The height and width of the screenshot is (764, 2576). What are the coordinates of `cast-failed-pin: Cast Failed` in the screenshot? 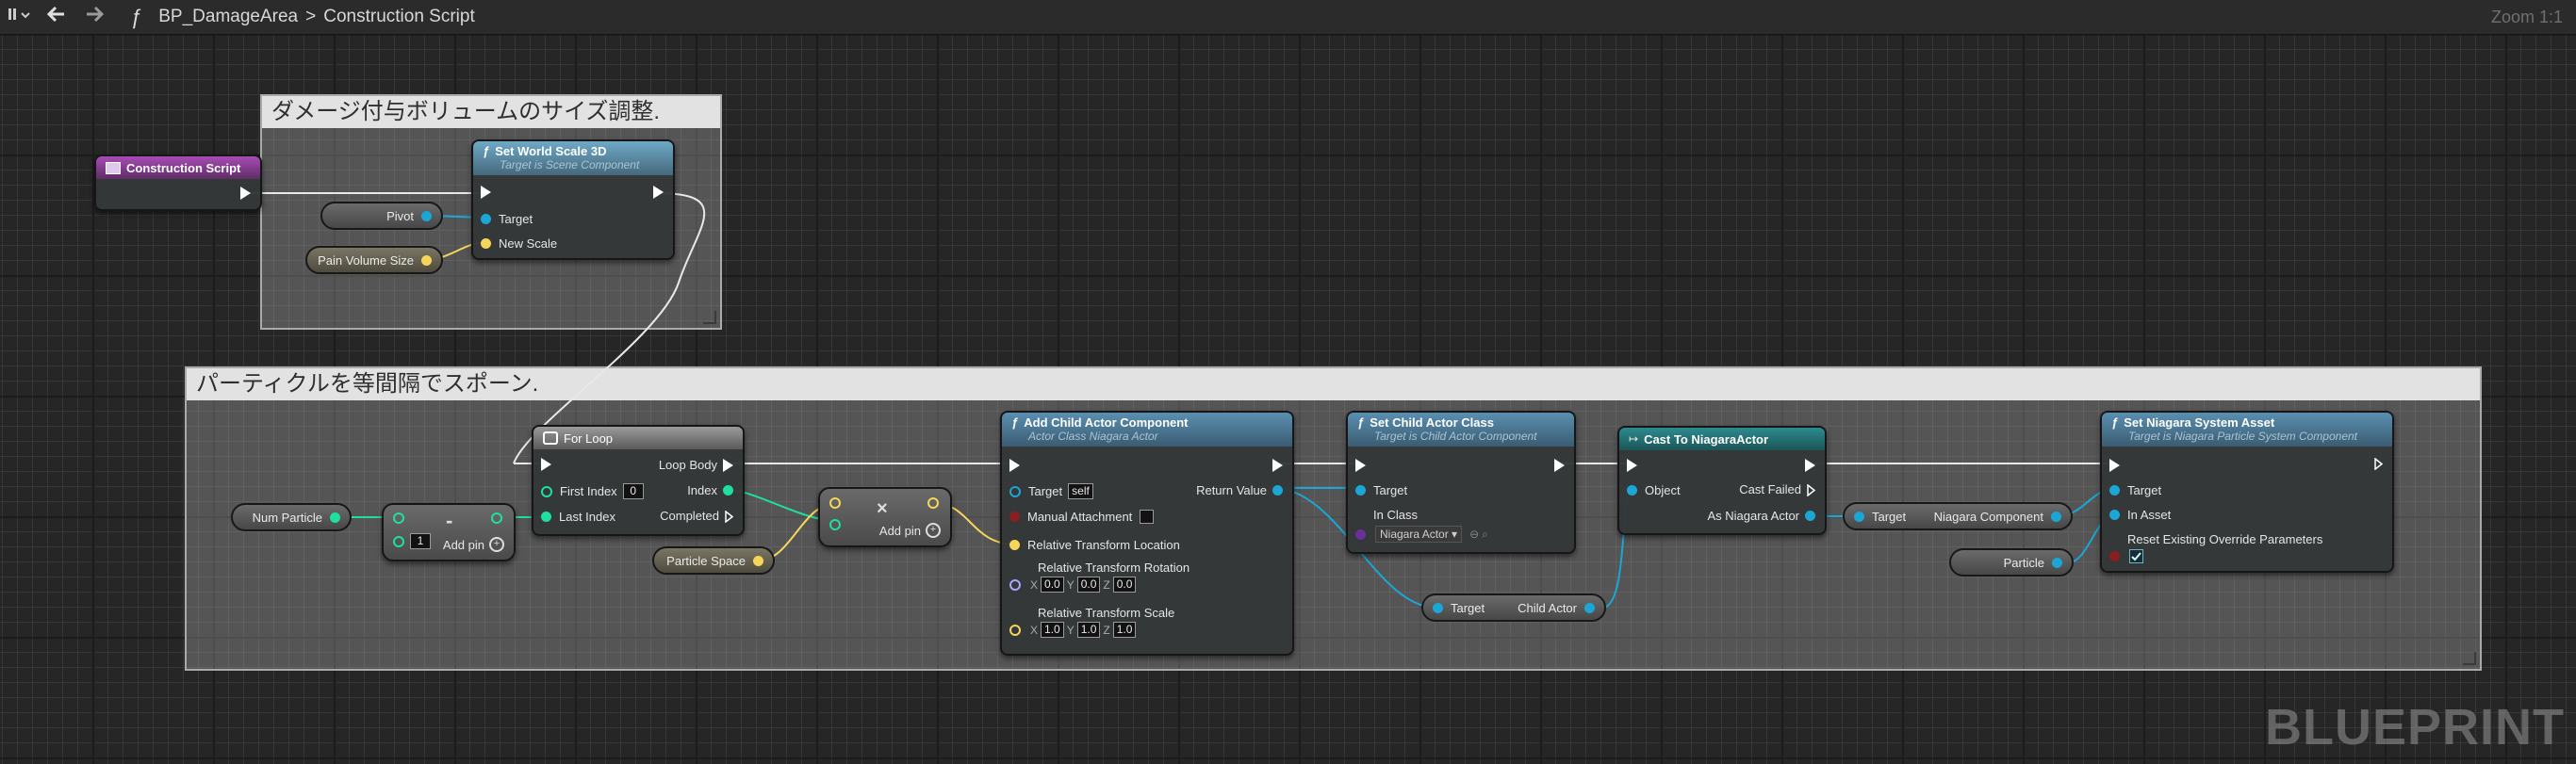 It's located at (1777, 489).